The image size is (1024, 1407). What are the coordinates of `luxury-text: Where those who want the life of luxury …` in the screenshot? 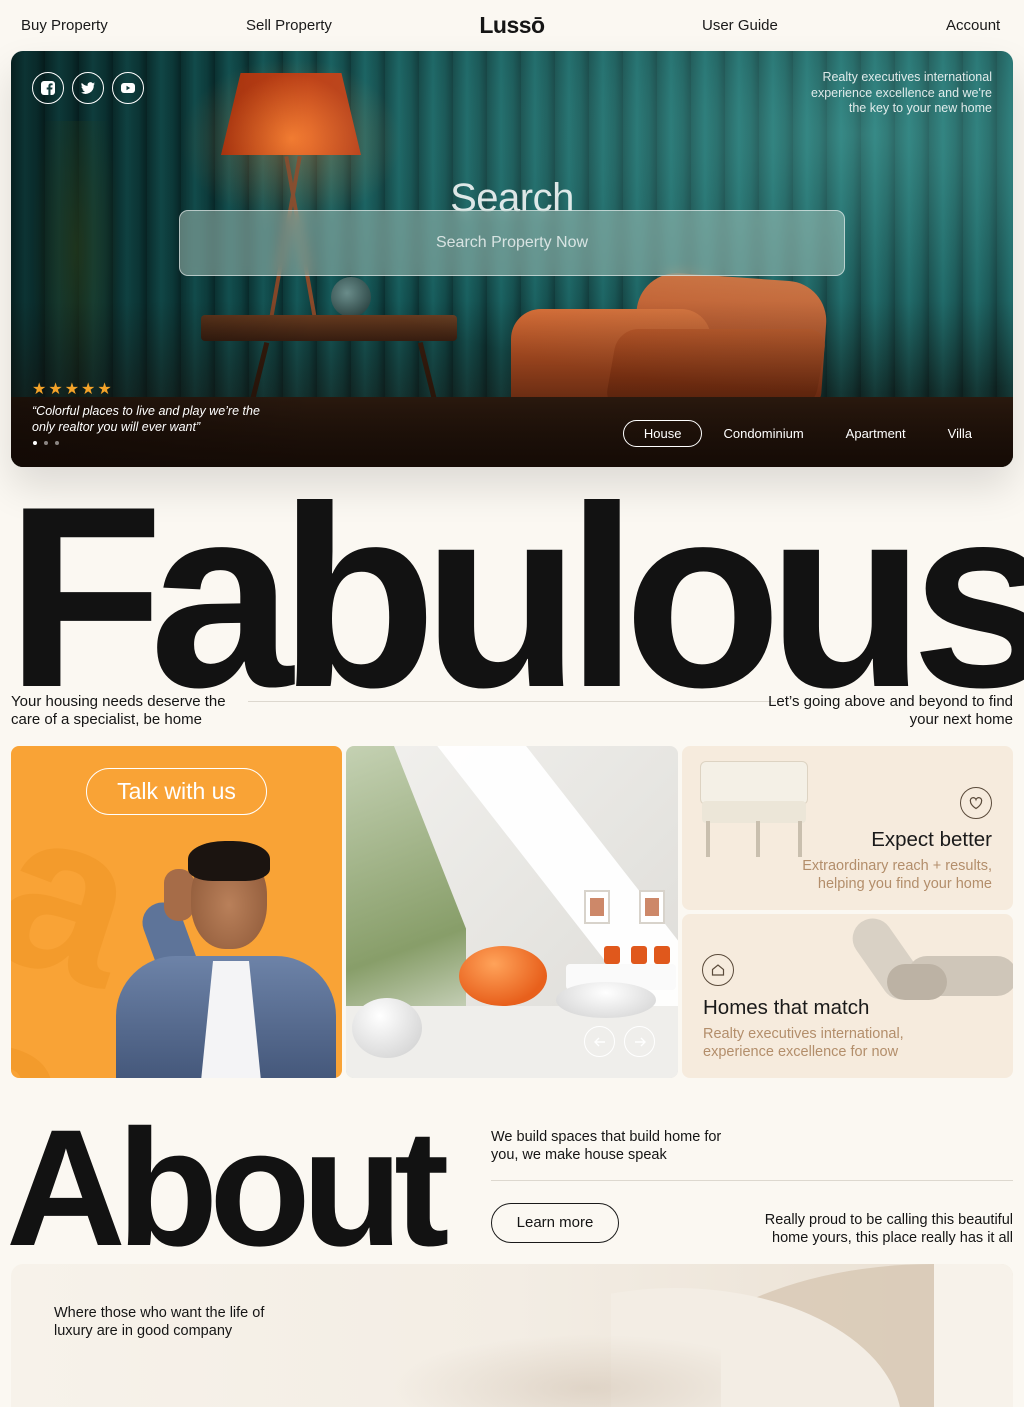 It's located at (159, 1322).